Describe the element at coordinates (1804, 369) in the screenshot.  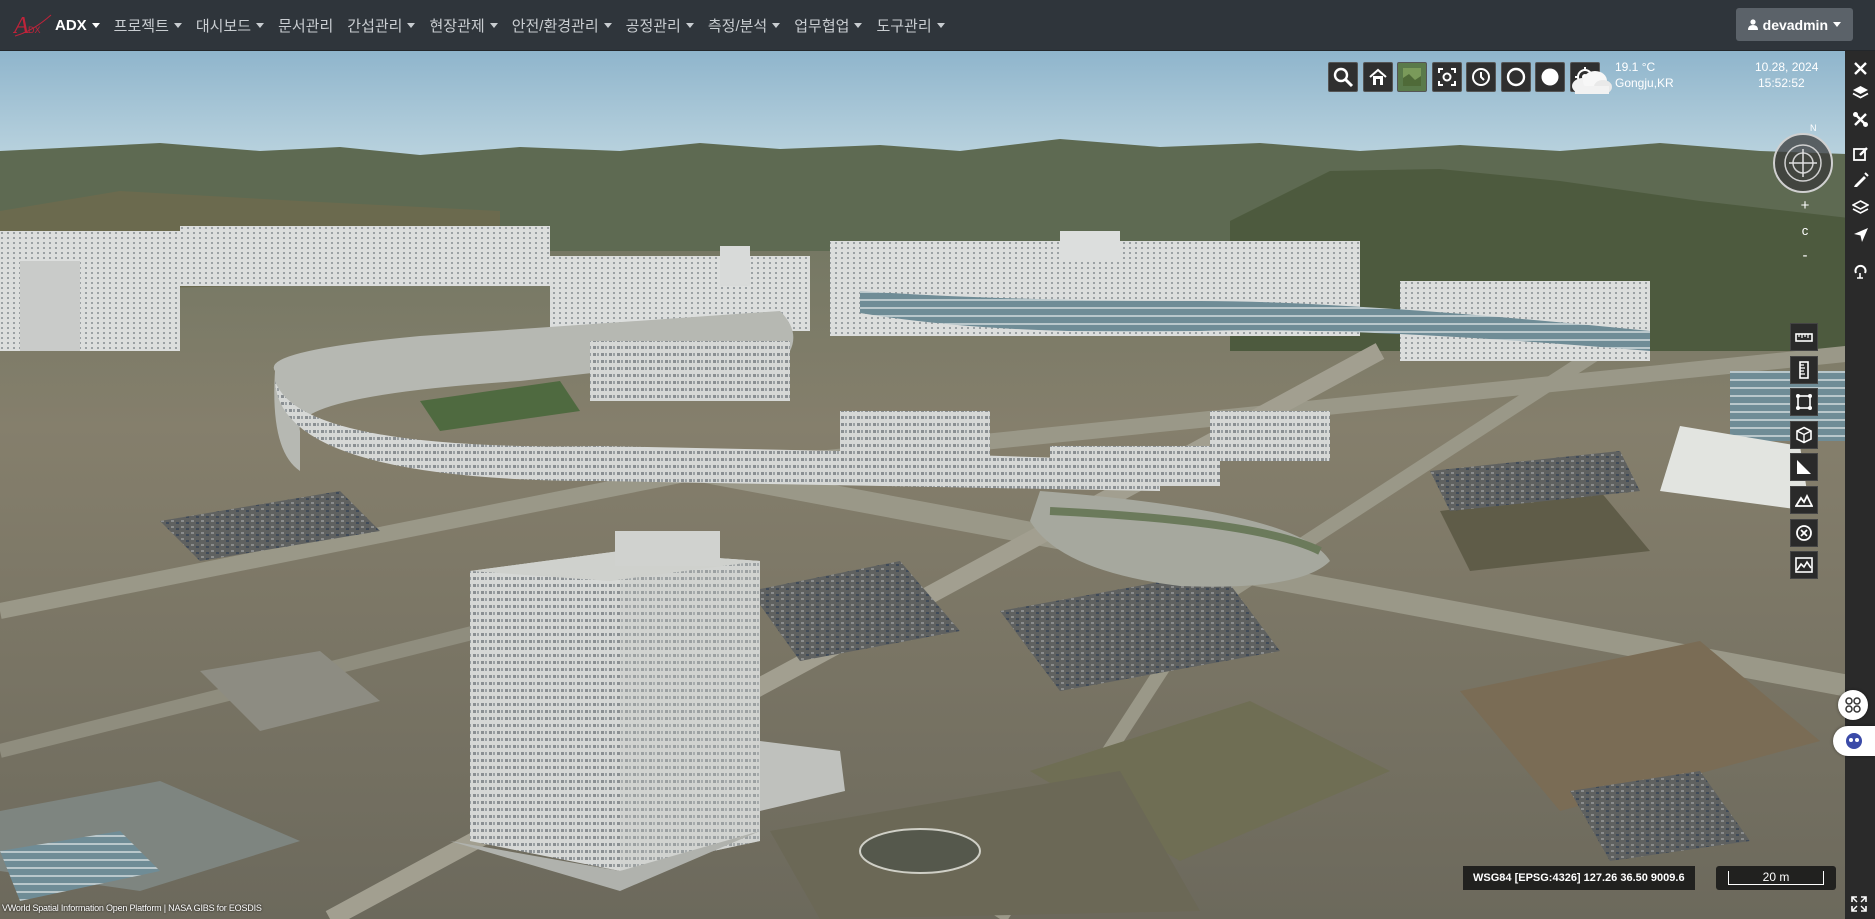
I see `ruler-vertical-tool-button` at that location.